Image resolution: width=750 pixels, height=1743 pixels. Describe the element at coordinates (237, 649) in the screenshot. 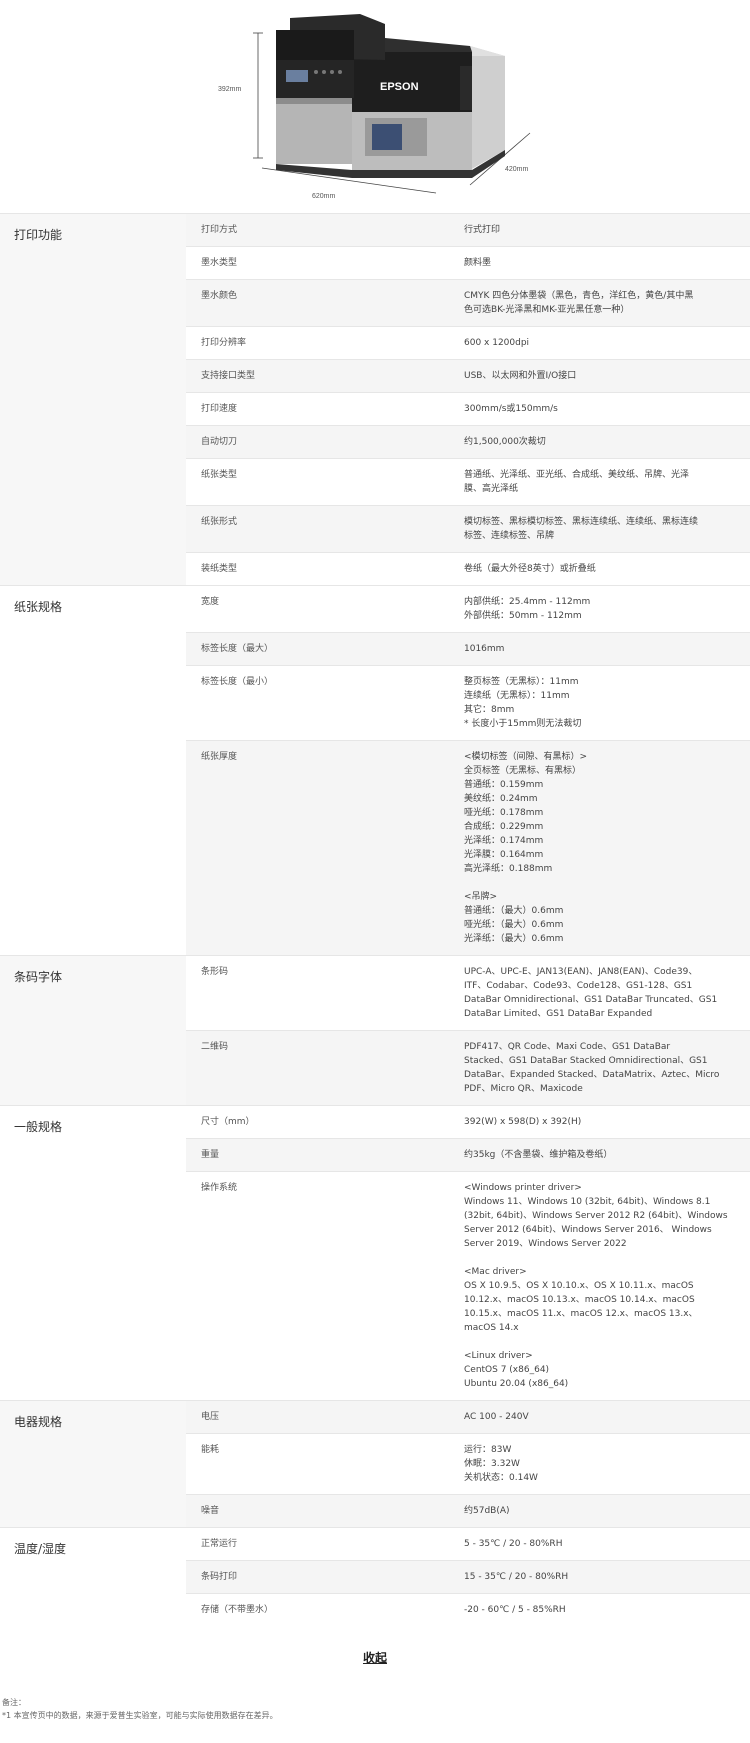

I see `spec-key: 标签长度（最大）` at that location.